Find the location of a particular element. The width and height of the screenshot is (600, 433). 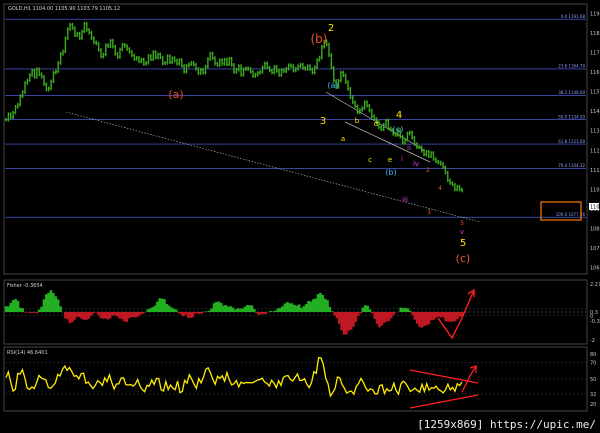

price-tick-label: 107 is located at coordinates (595, 249).